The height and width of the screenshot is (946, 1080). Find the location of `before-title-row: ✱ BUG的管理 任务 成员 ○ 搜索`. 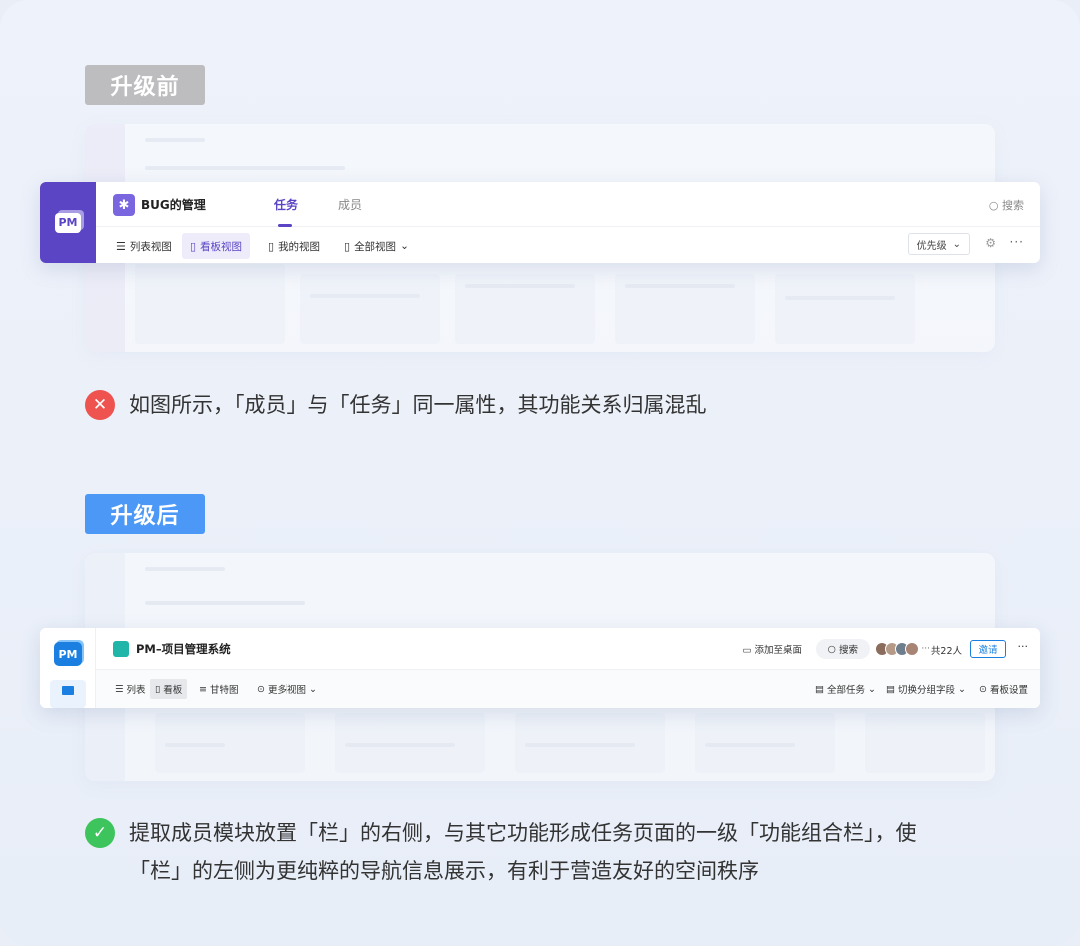

before-title-row: ✱ BUG的管理 任务 成员 ○ 搜索 is located at coordinates (568, 204).